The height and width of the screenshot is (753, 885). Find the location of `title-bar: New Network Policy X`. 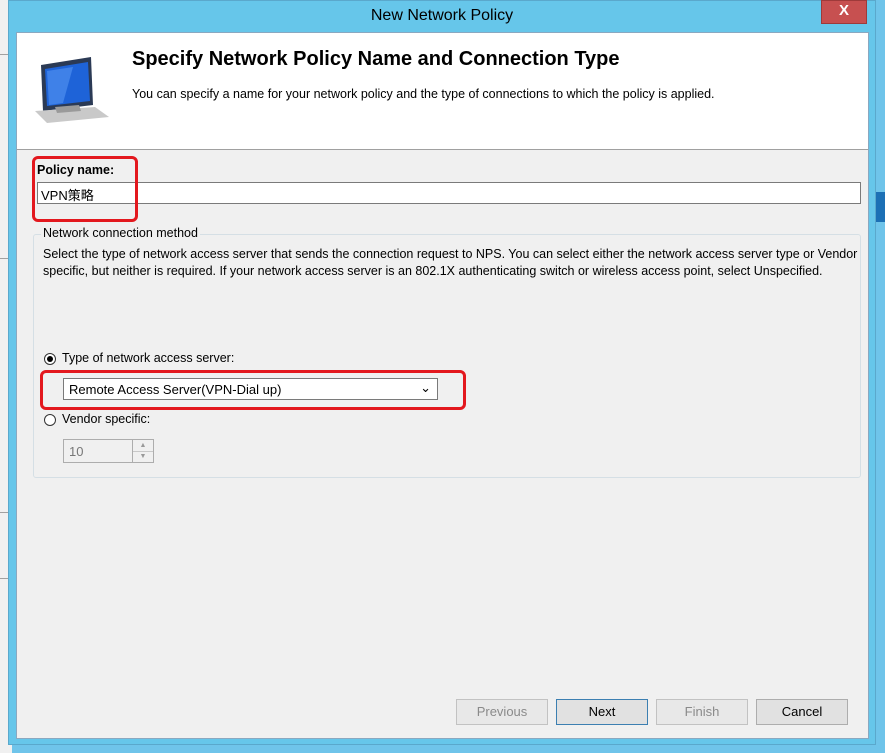

title-bar: New Network Policy X is located at coordinates (442, 15).